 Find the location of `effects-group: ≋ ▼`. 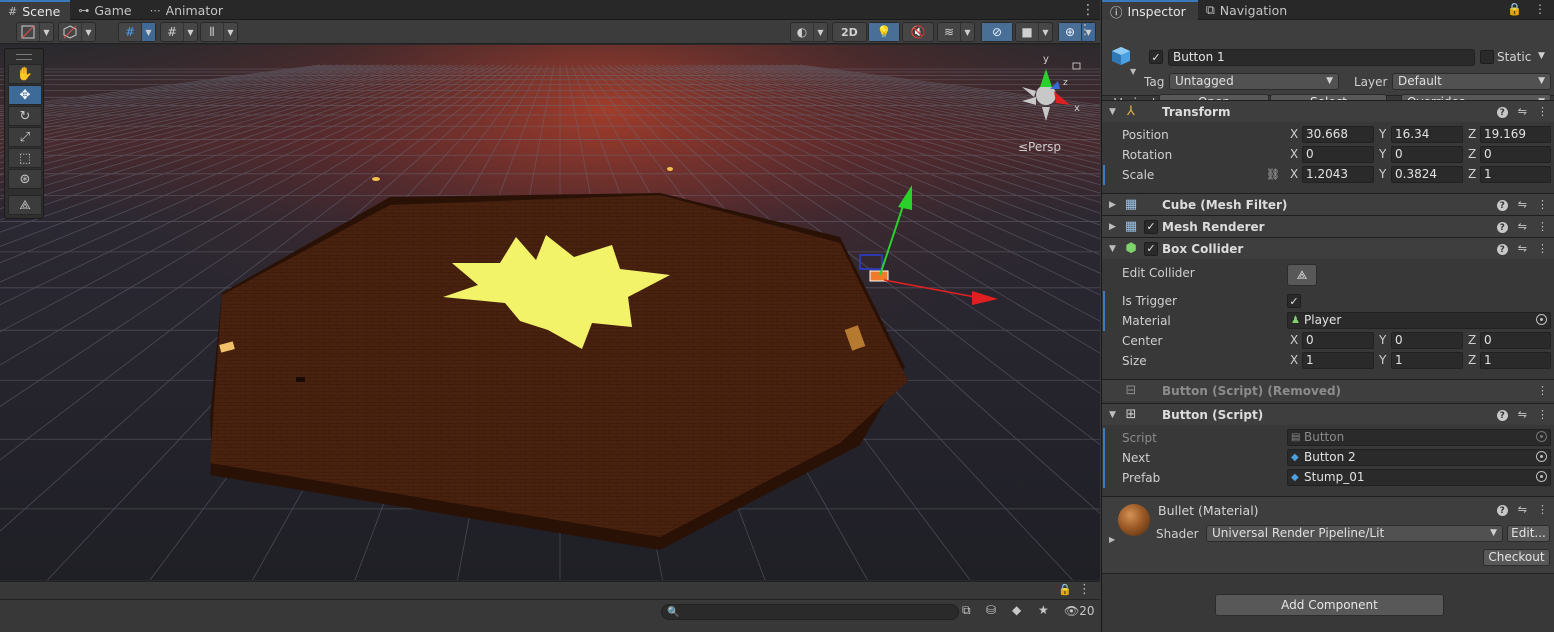

effects-group: ≋ ▼ is located at coordinates (956, 32).